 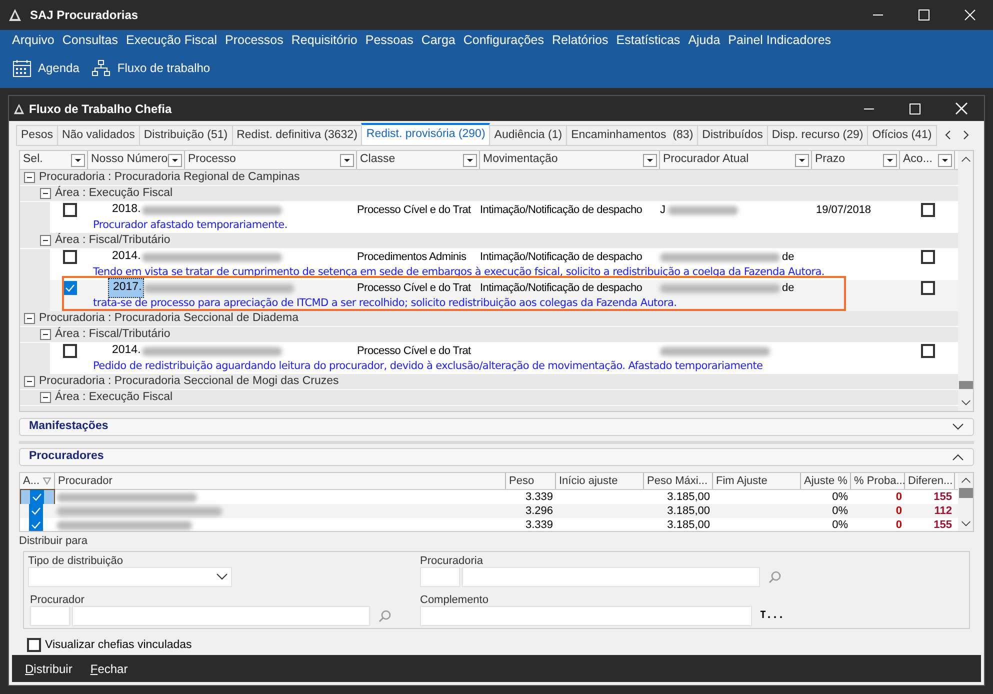 What do you see at coordinates (130, 576) in the screenshot?
I see `dropdown-field` at bounding box center [130, 576].